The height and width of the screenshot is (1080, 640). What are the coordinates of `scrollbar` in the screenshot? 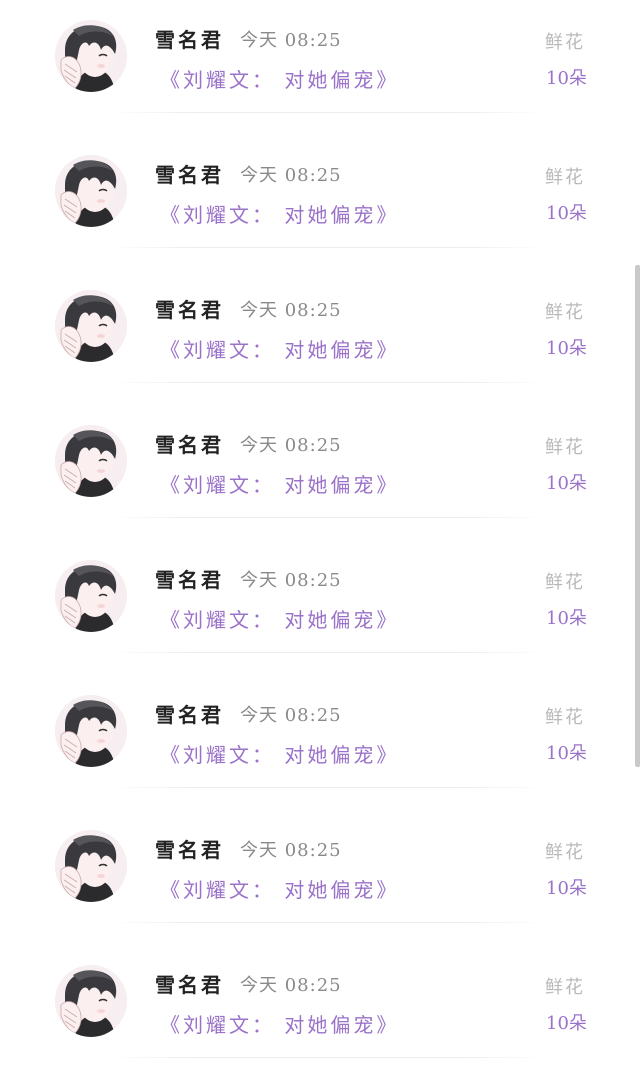 It's located at (637, 516).